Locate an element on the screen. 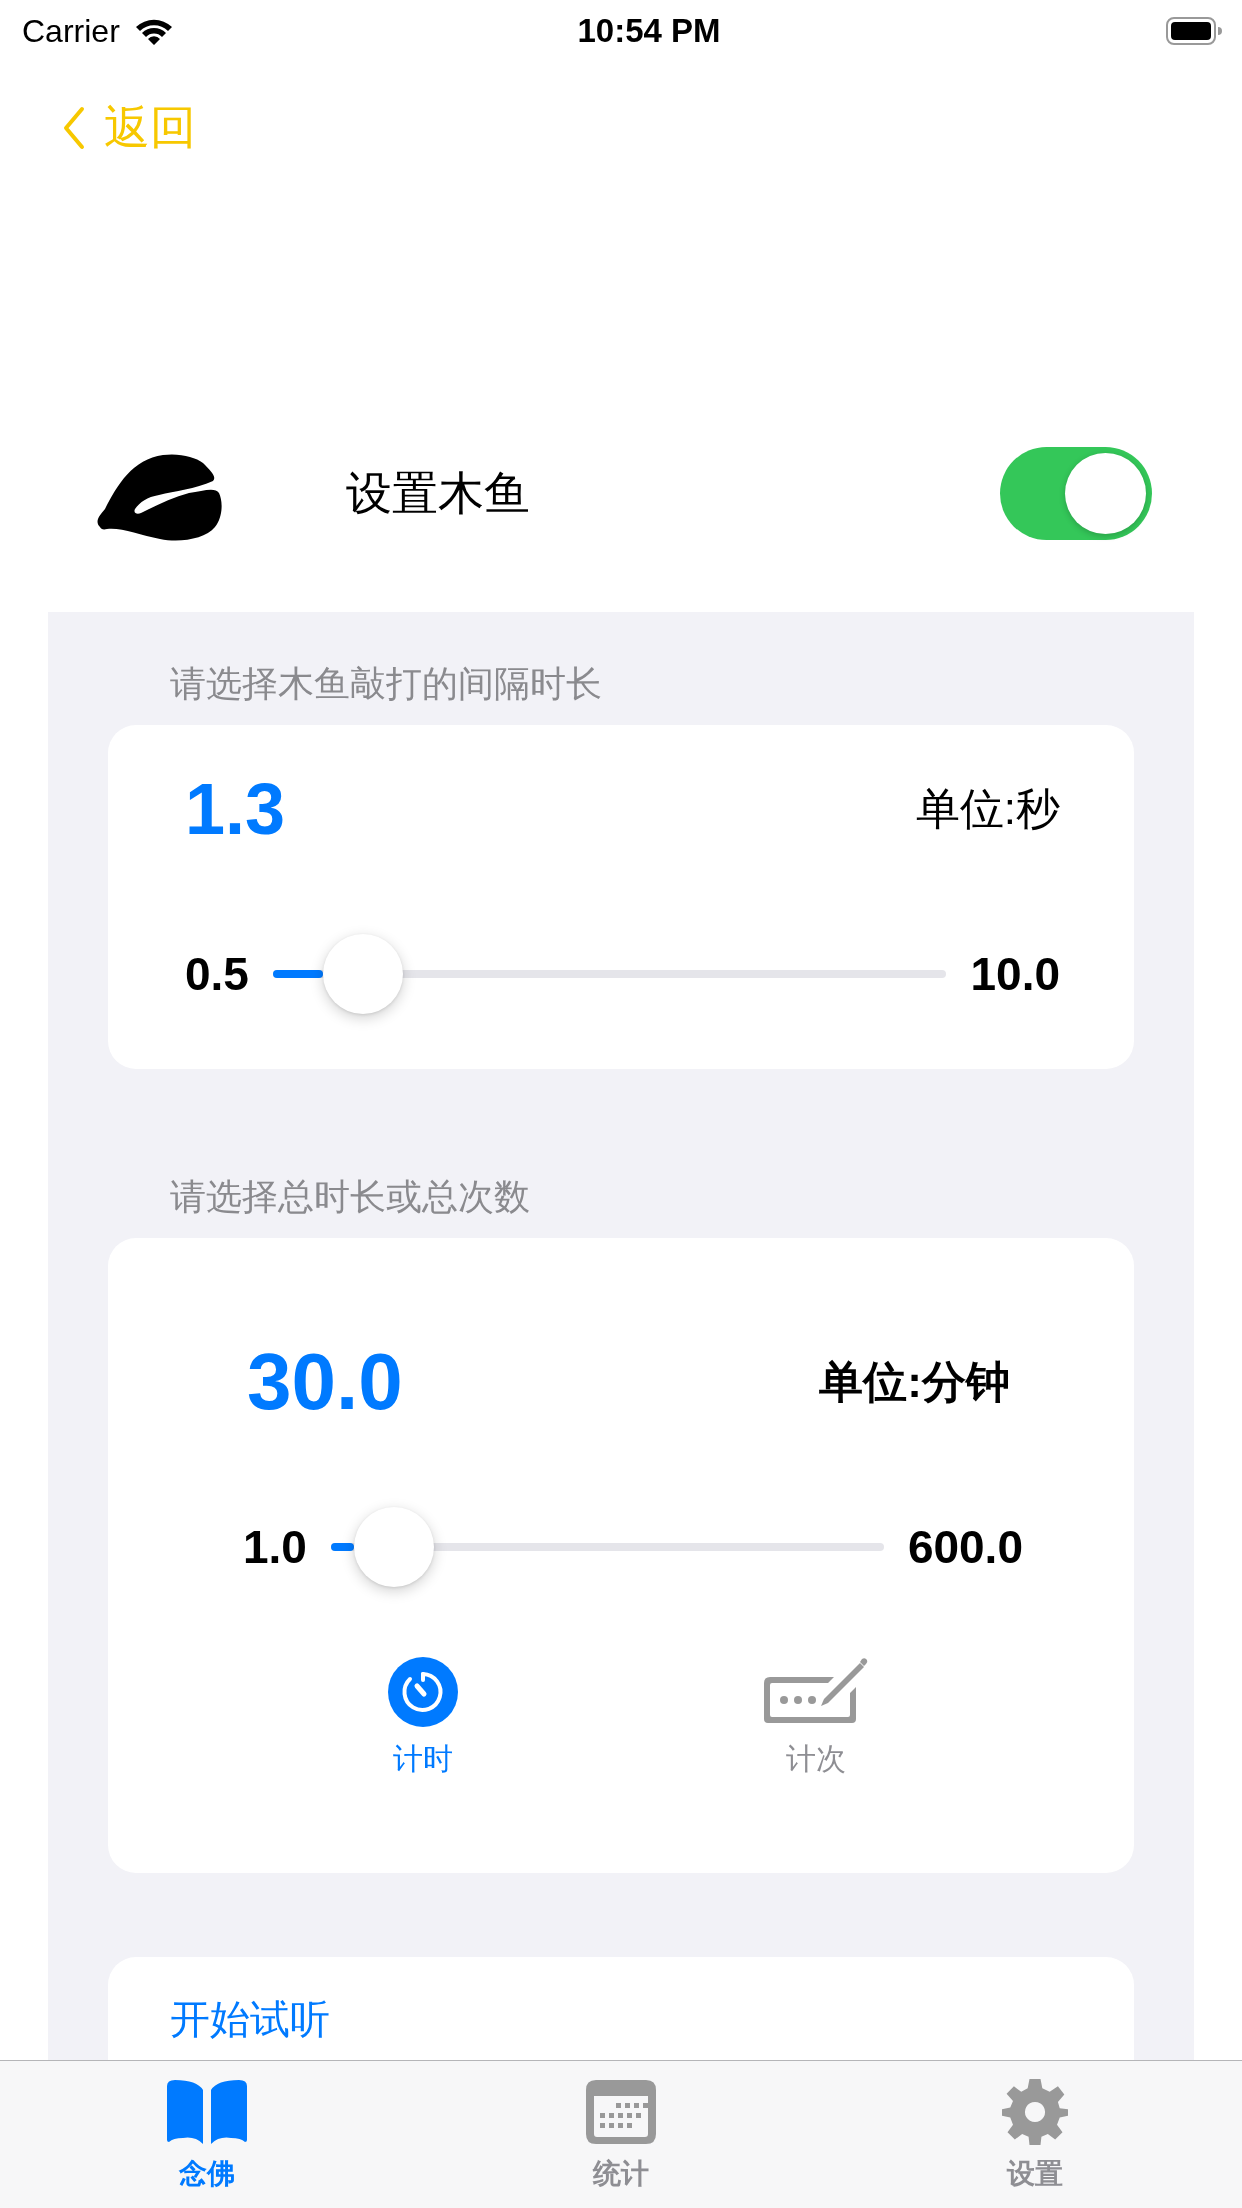 Image resolution: width=1242 pixels, height=2208 pixels. section-label: 请选择木鱼敲打的间隔时长 is located at coordinates (386, 684).